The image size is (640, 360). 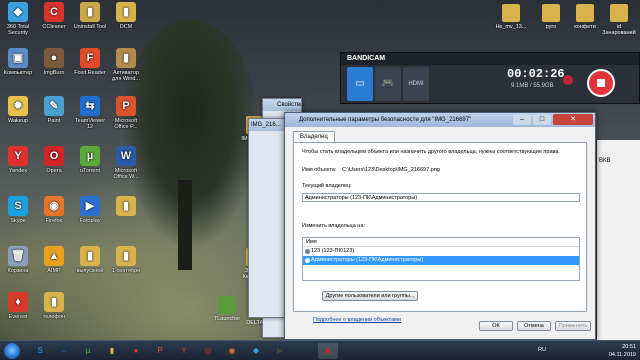 What do you see at coordinates (388, 84) in the screenshot?
I see `game-mode-icon: 🎮` at bounding box center [388, 84].